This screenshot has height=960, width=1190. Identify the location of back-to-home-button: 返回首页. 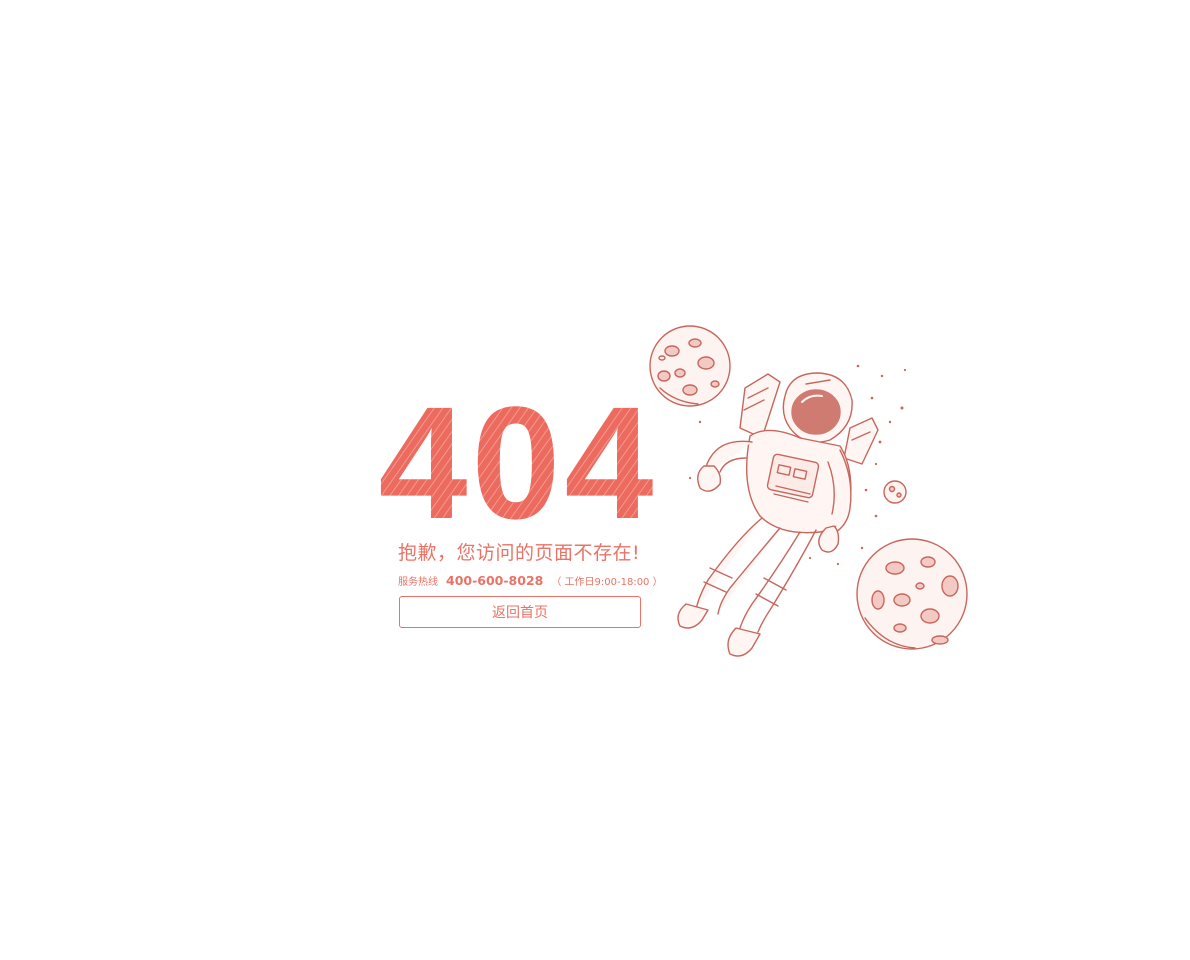
(520, 612).